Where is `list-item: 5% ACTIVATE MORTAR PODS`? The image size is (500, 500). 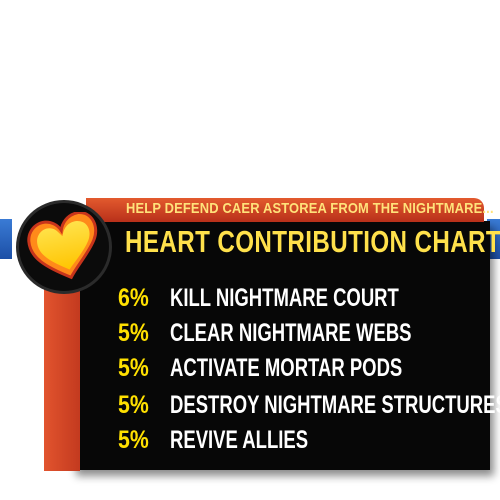 list-item: 5% ACTIVATE MORTAR PODS is located at coordinates (308, 370).